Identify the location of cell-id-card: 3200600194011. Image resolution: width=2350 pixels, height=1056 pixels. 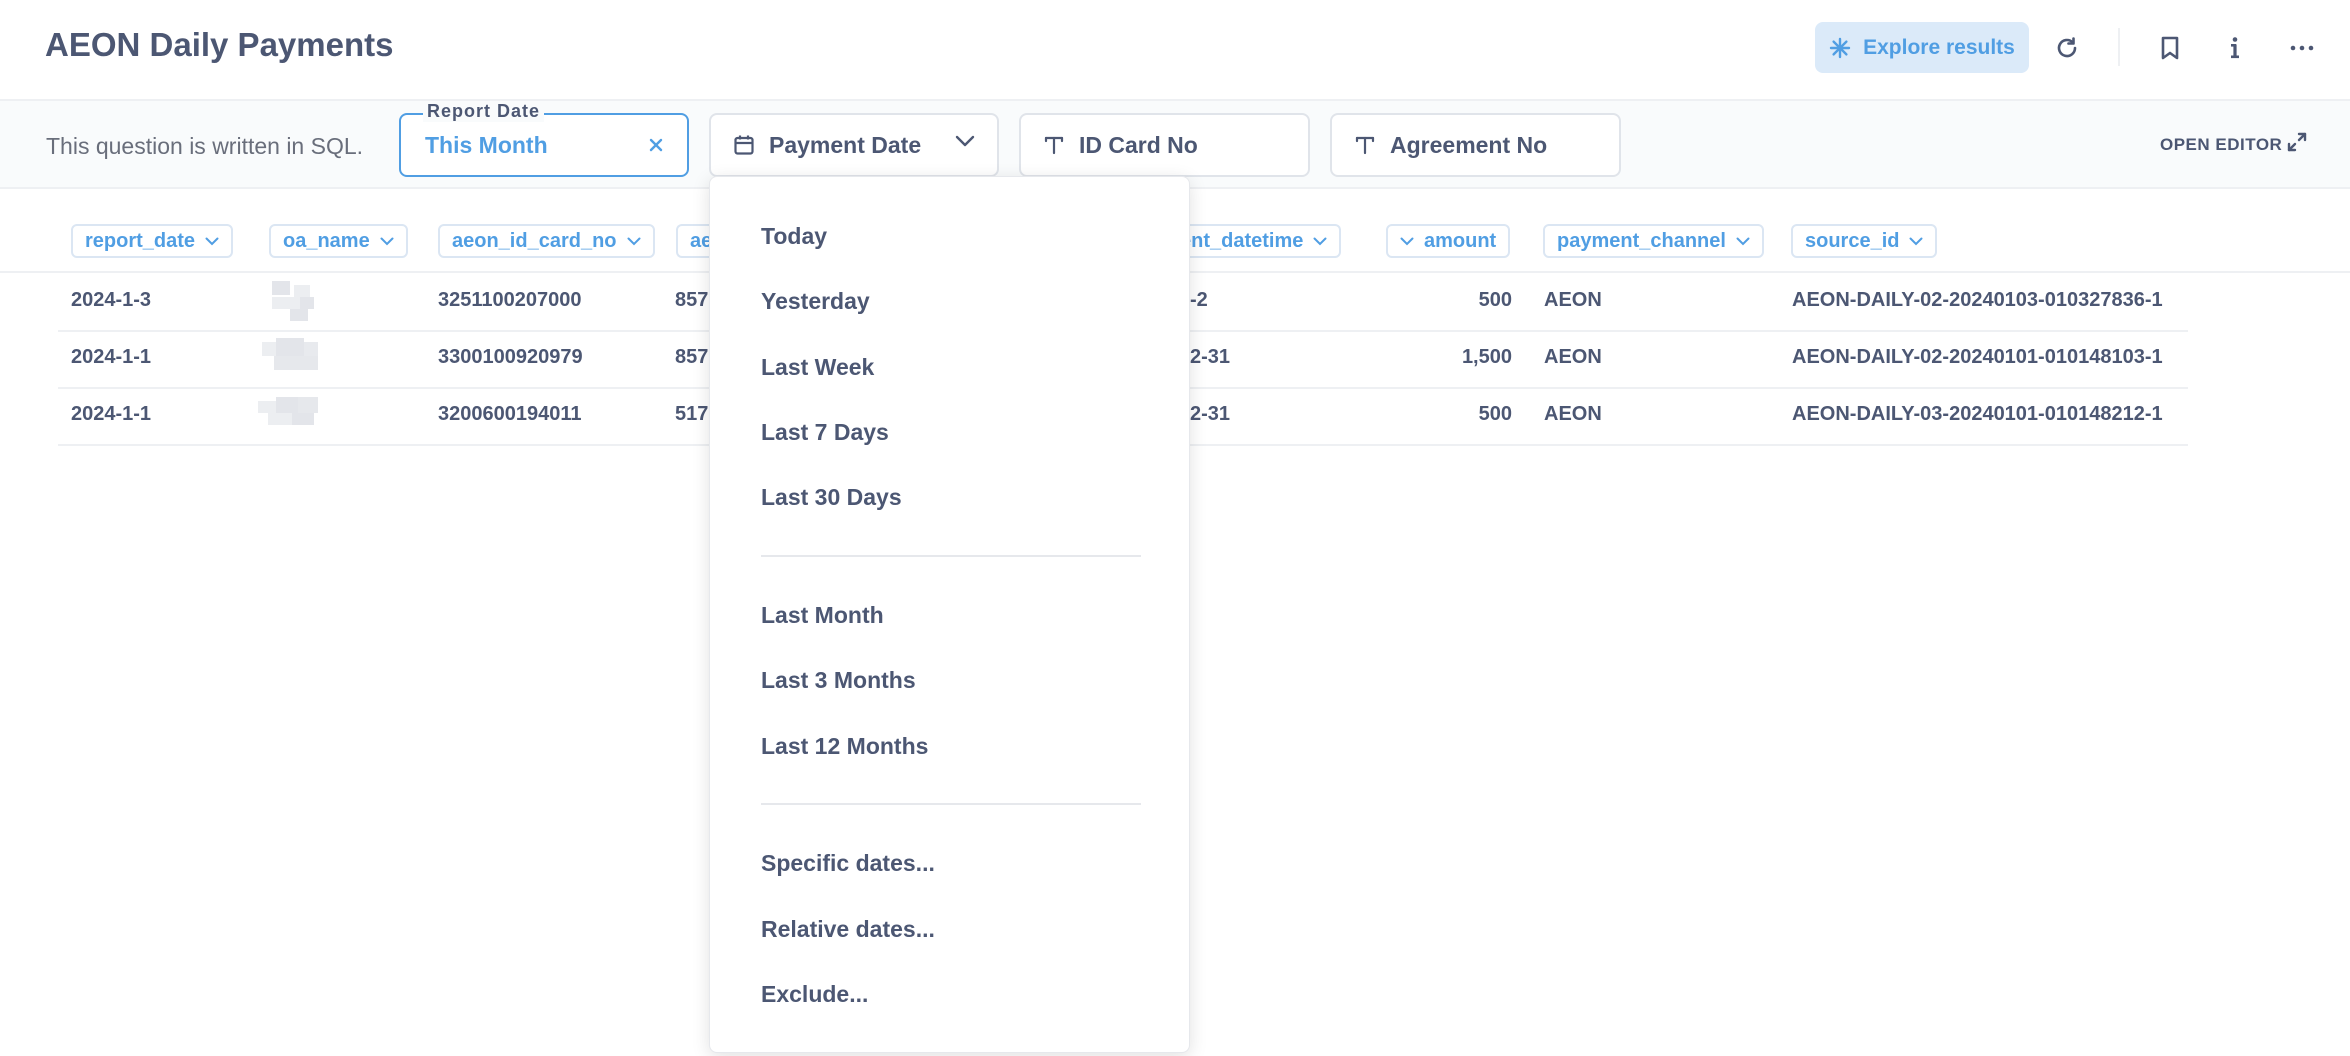
(510, 414).